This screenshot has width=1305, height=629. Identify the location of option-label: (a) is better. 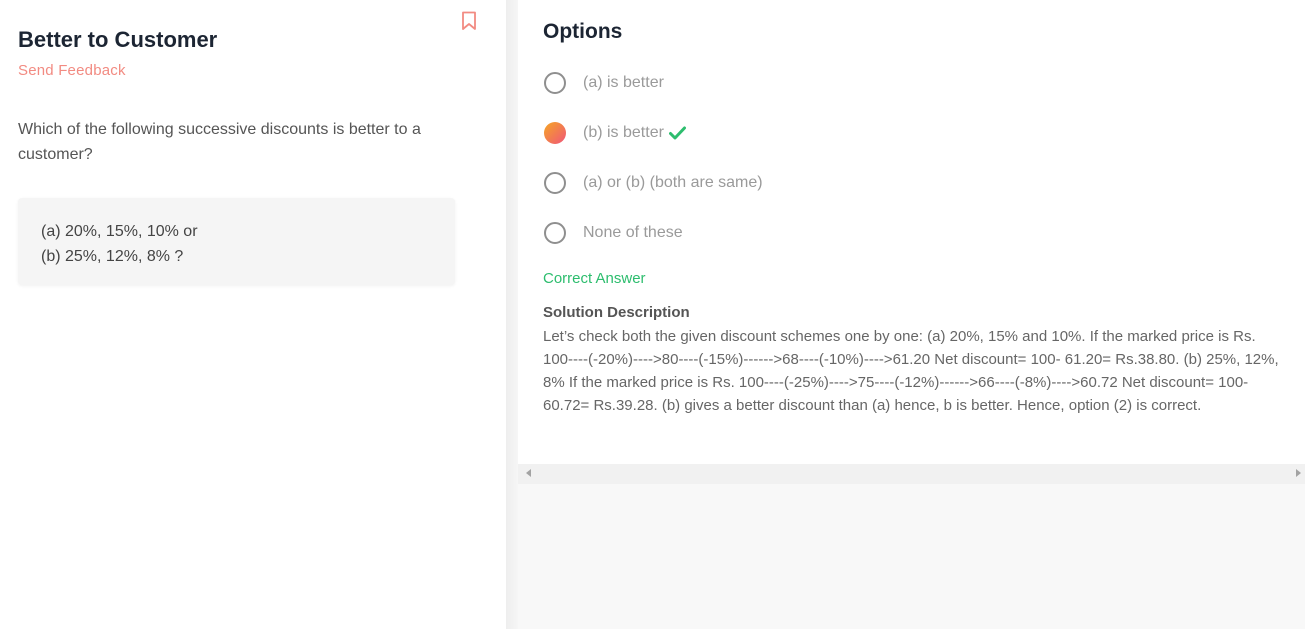
(623, 82).